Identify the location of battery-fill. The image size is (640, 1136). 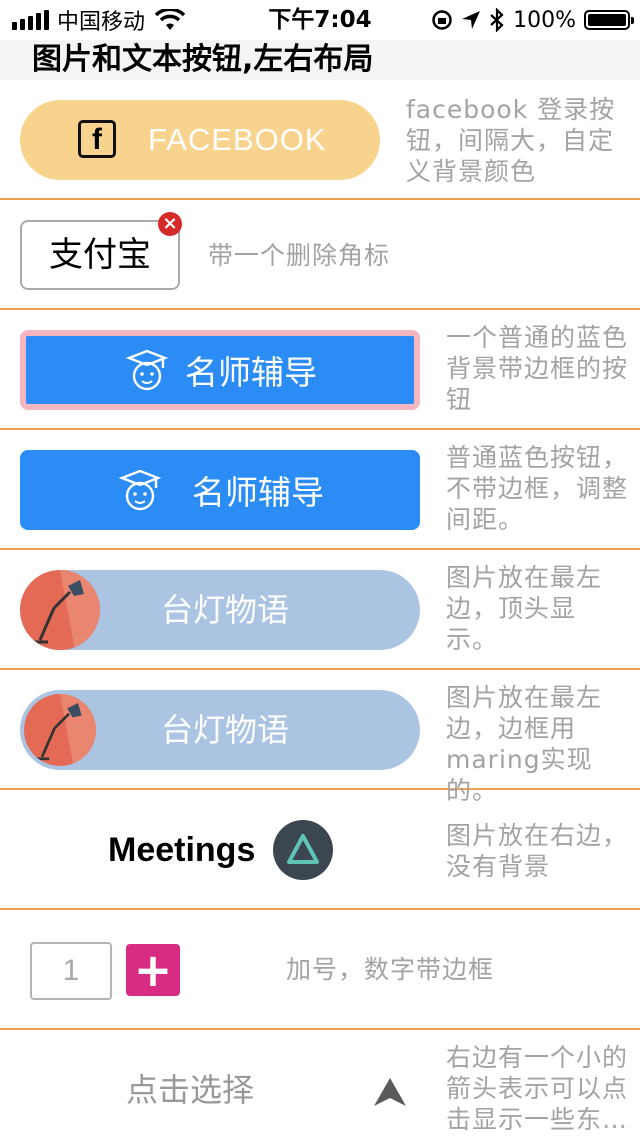
(607, 20).